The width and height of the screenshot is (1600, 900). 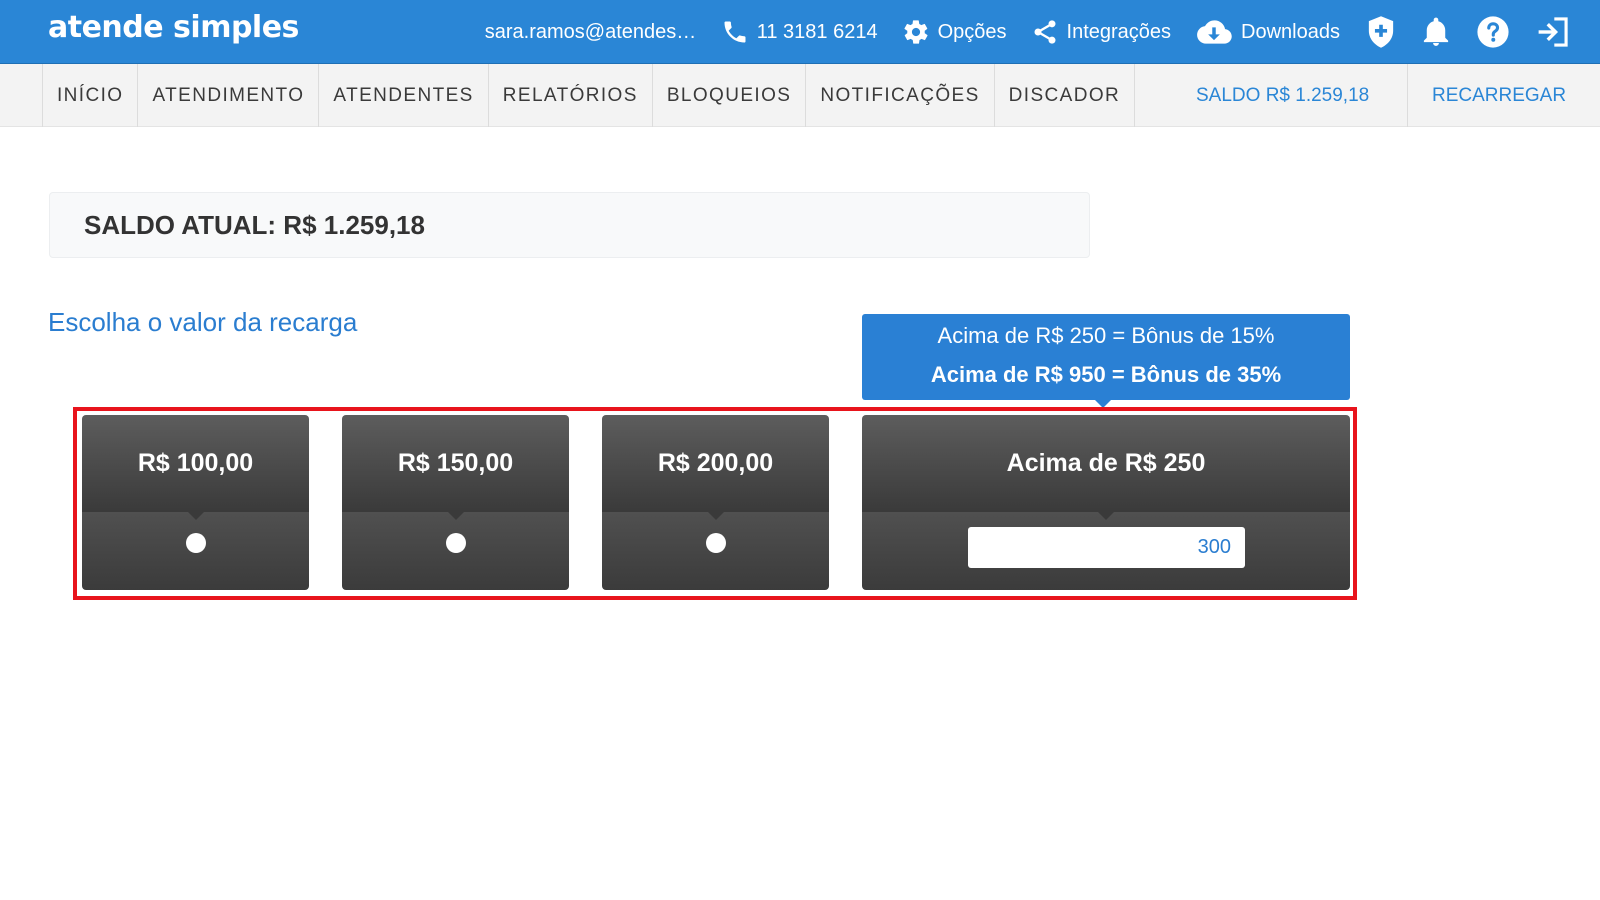 I want to click on notifications-button, so click(x=1436, y=32).